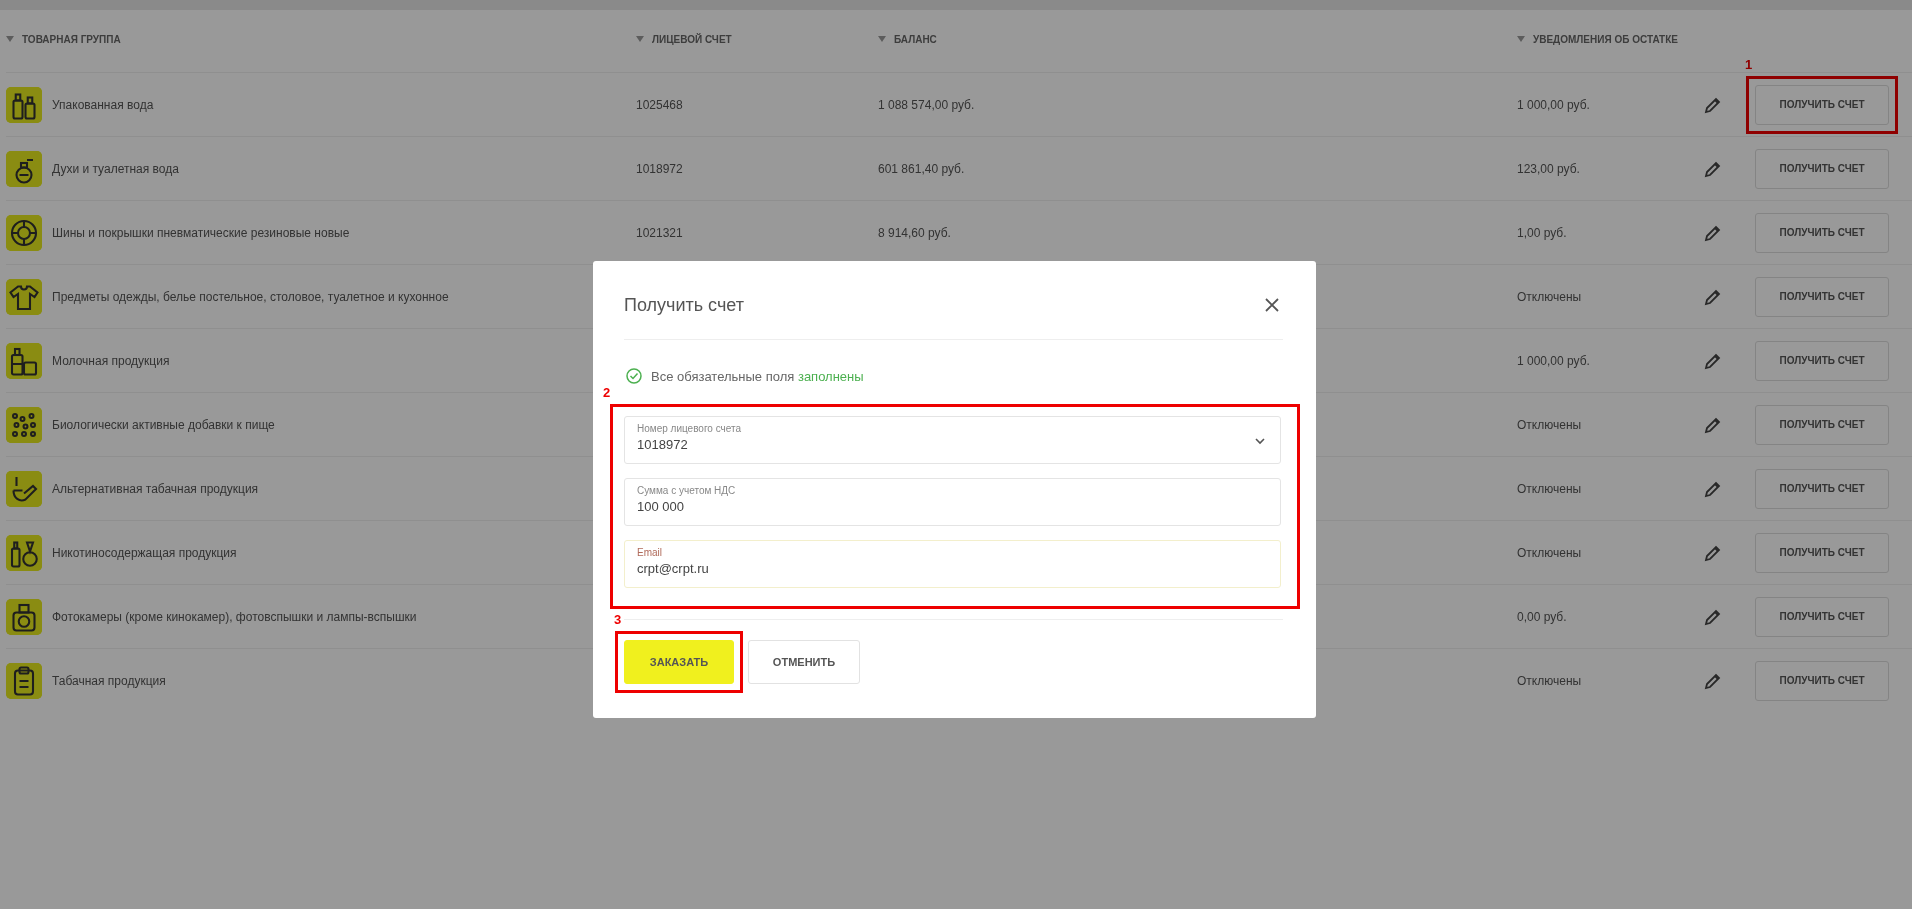 The width and height of the screenshot is (1912, 909). What do you see at coordinates (24, 168) in the screenshot?
I see `perfume-bottle-icon` at bounding box center [24, 168].